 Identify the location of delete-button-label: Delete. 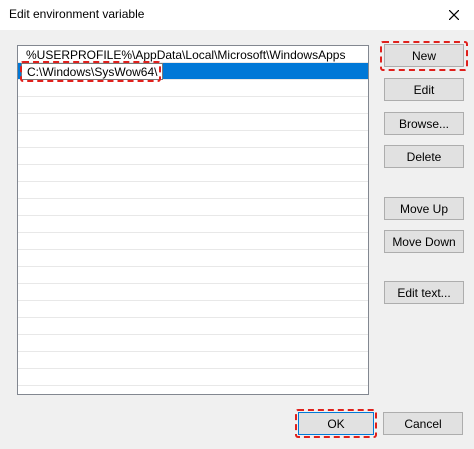
(424, 156).